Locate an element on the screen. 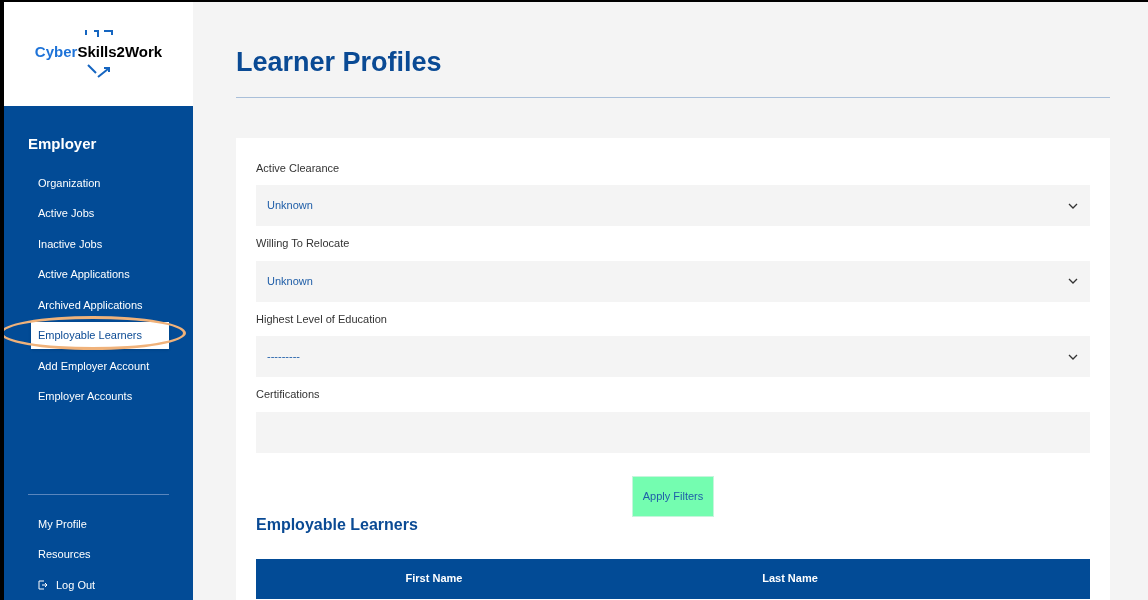  sidebar-item: Employer Accounts is located at coordinates (98, 396).